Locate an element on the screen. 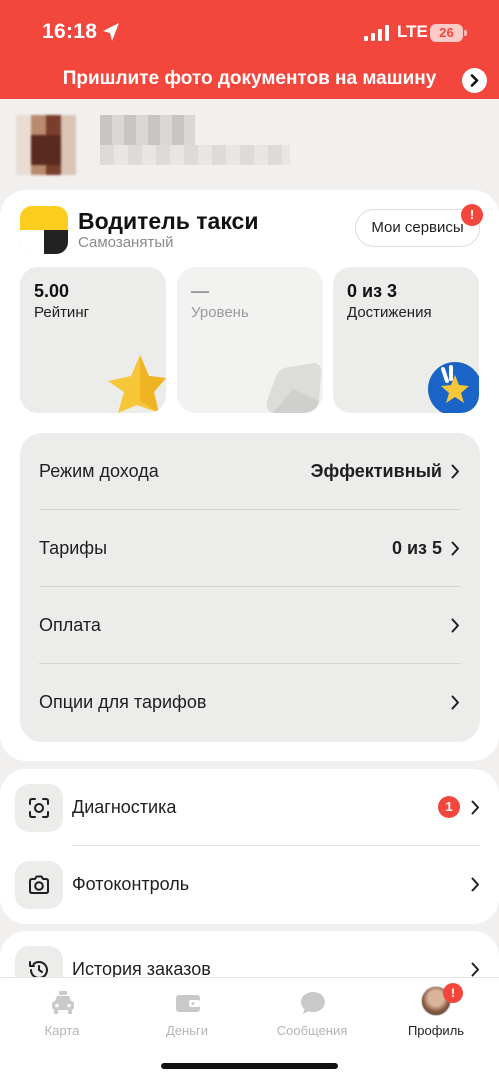  banner-text: Пришлите фото документов на машину is located at coordinates (249, 78).